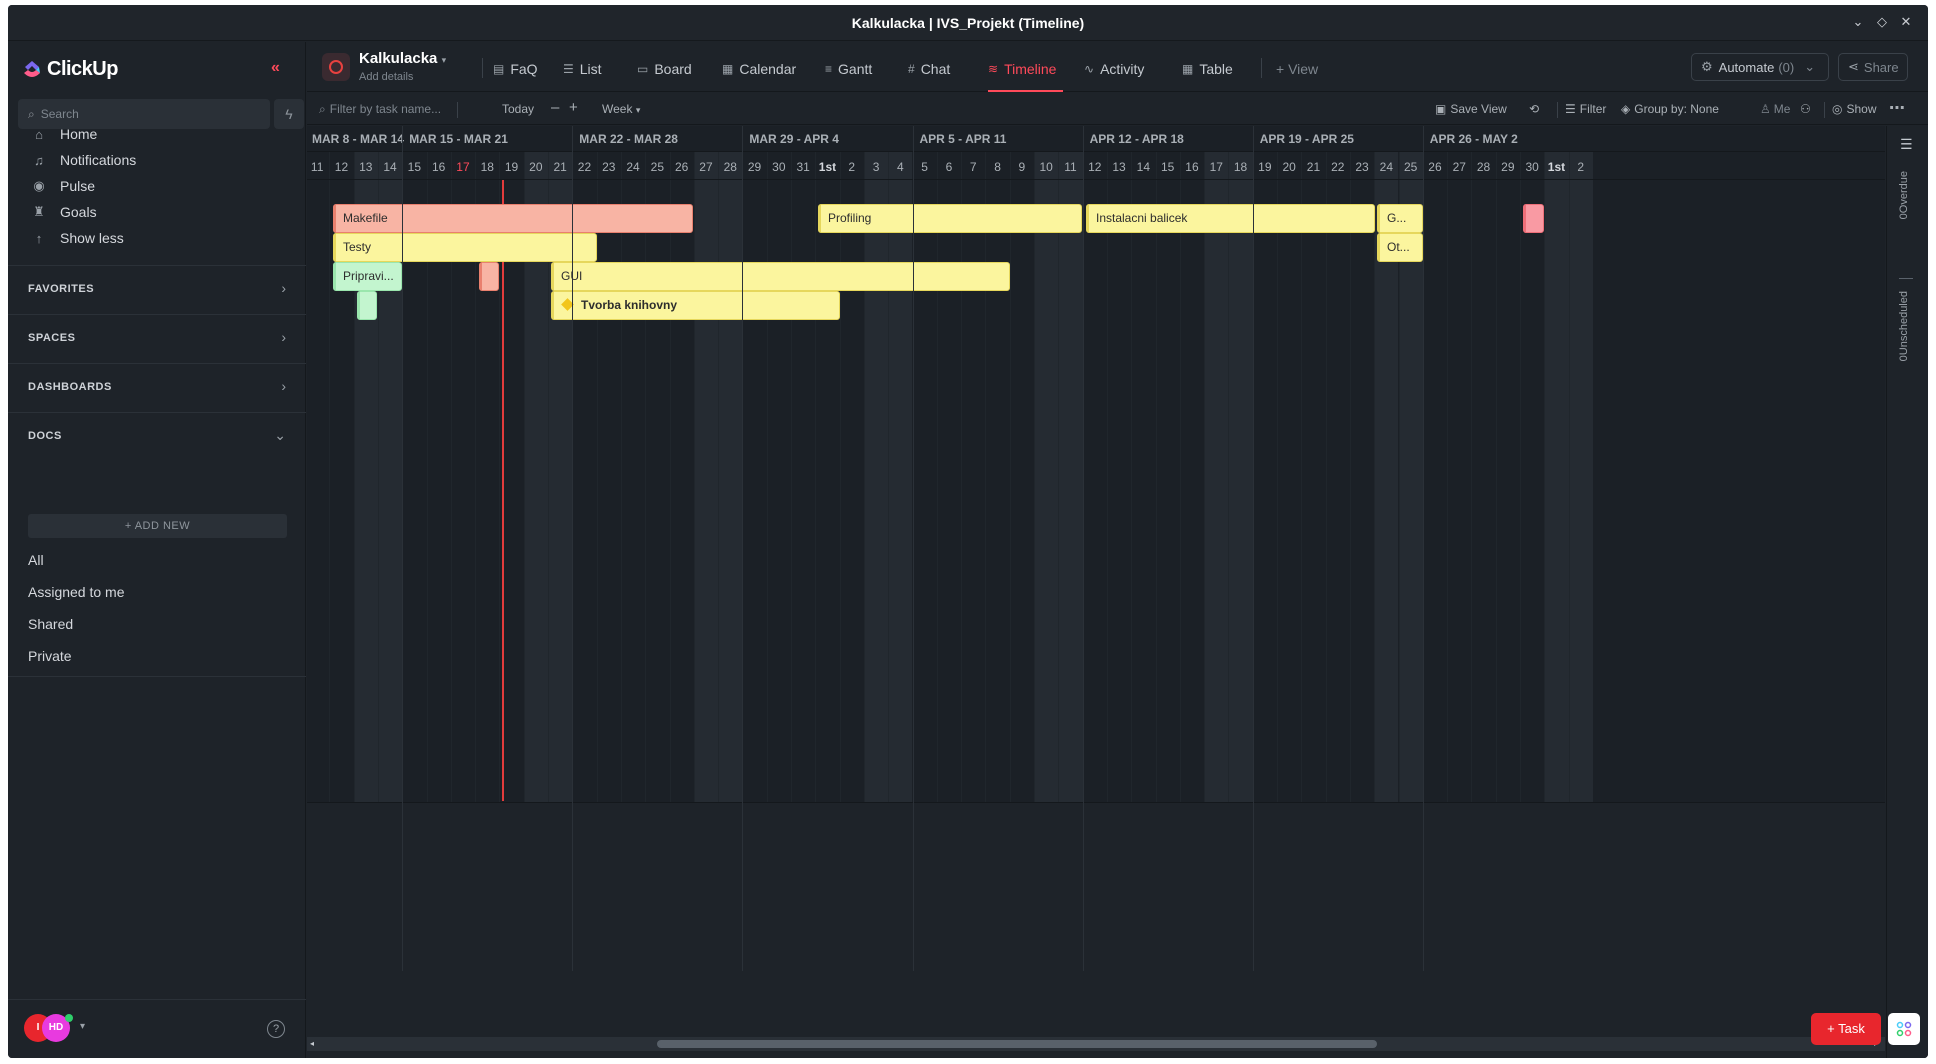 This screenshot has height=1064, width=1936. I want to click on today-marker, so click(503, 490).